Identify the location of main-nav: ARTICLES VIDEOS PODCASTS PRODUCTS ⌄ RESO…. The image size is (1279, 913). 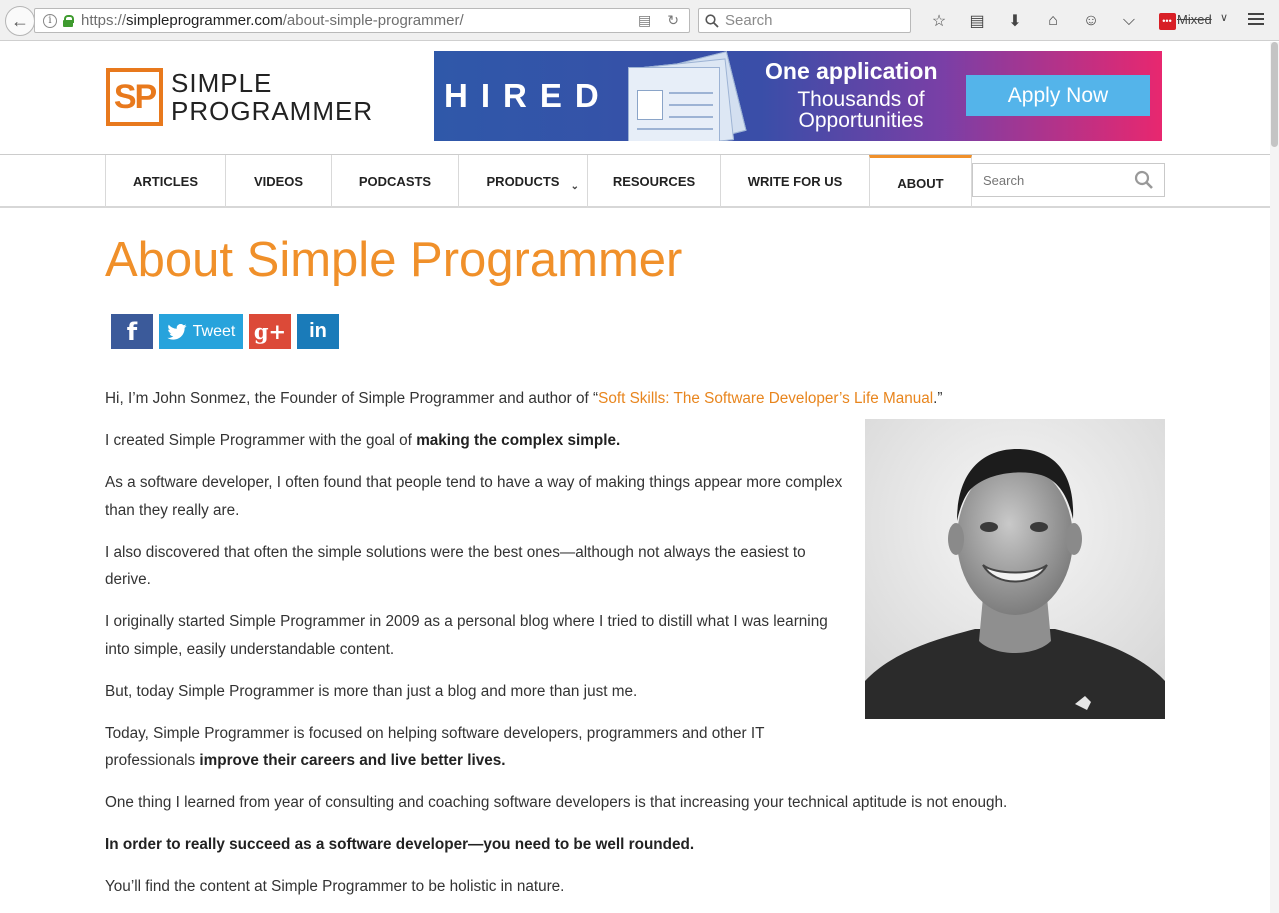
(538, 181).